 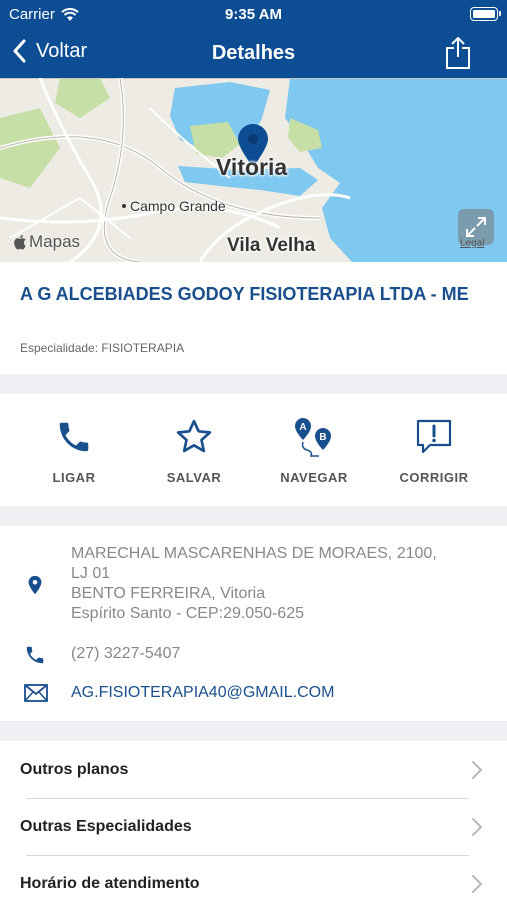 I want to click on other-plans-row: Outros planos, so click(x=253, y=769).